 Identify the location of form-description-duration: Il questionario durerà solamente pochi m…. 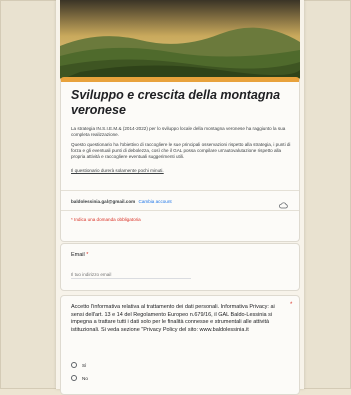
(117, 170).